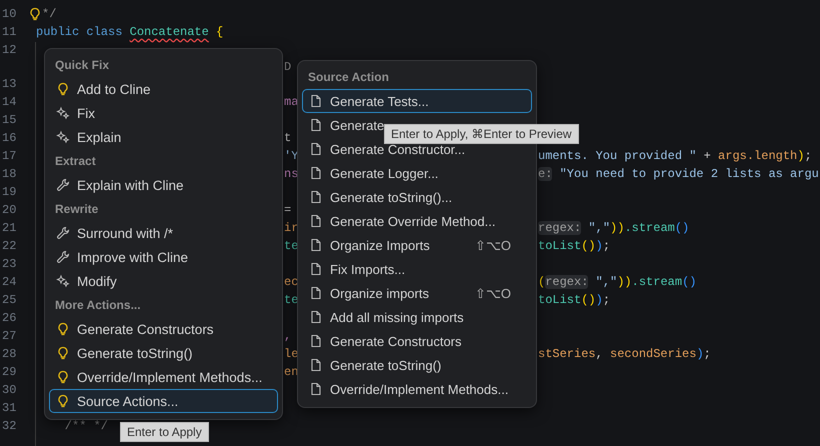 This screenshot has width=820, height=446. What do you see at coordinates (8, 408) in the screenshot?
I see `line-number: 31` at bounding box center [8, 408].